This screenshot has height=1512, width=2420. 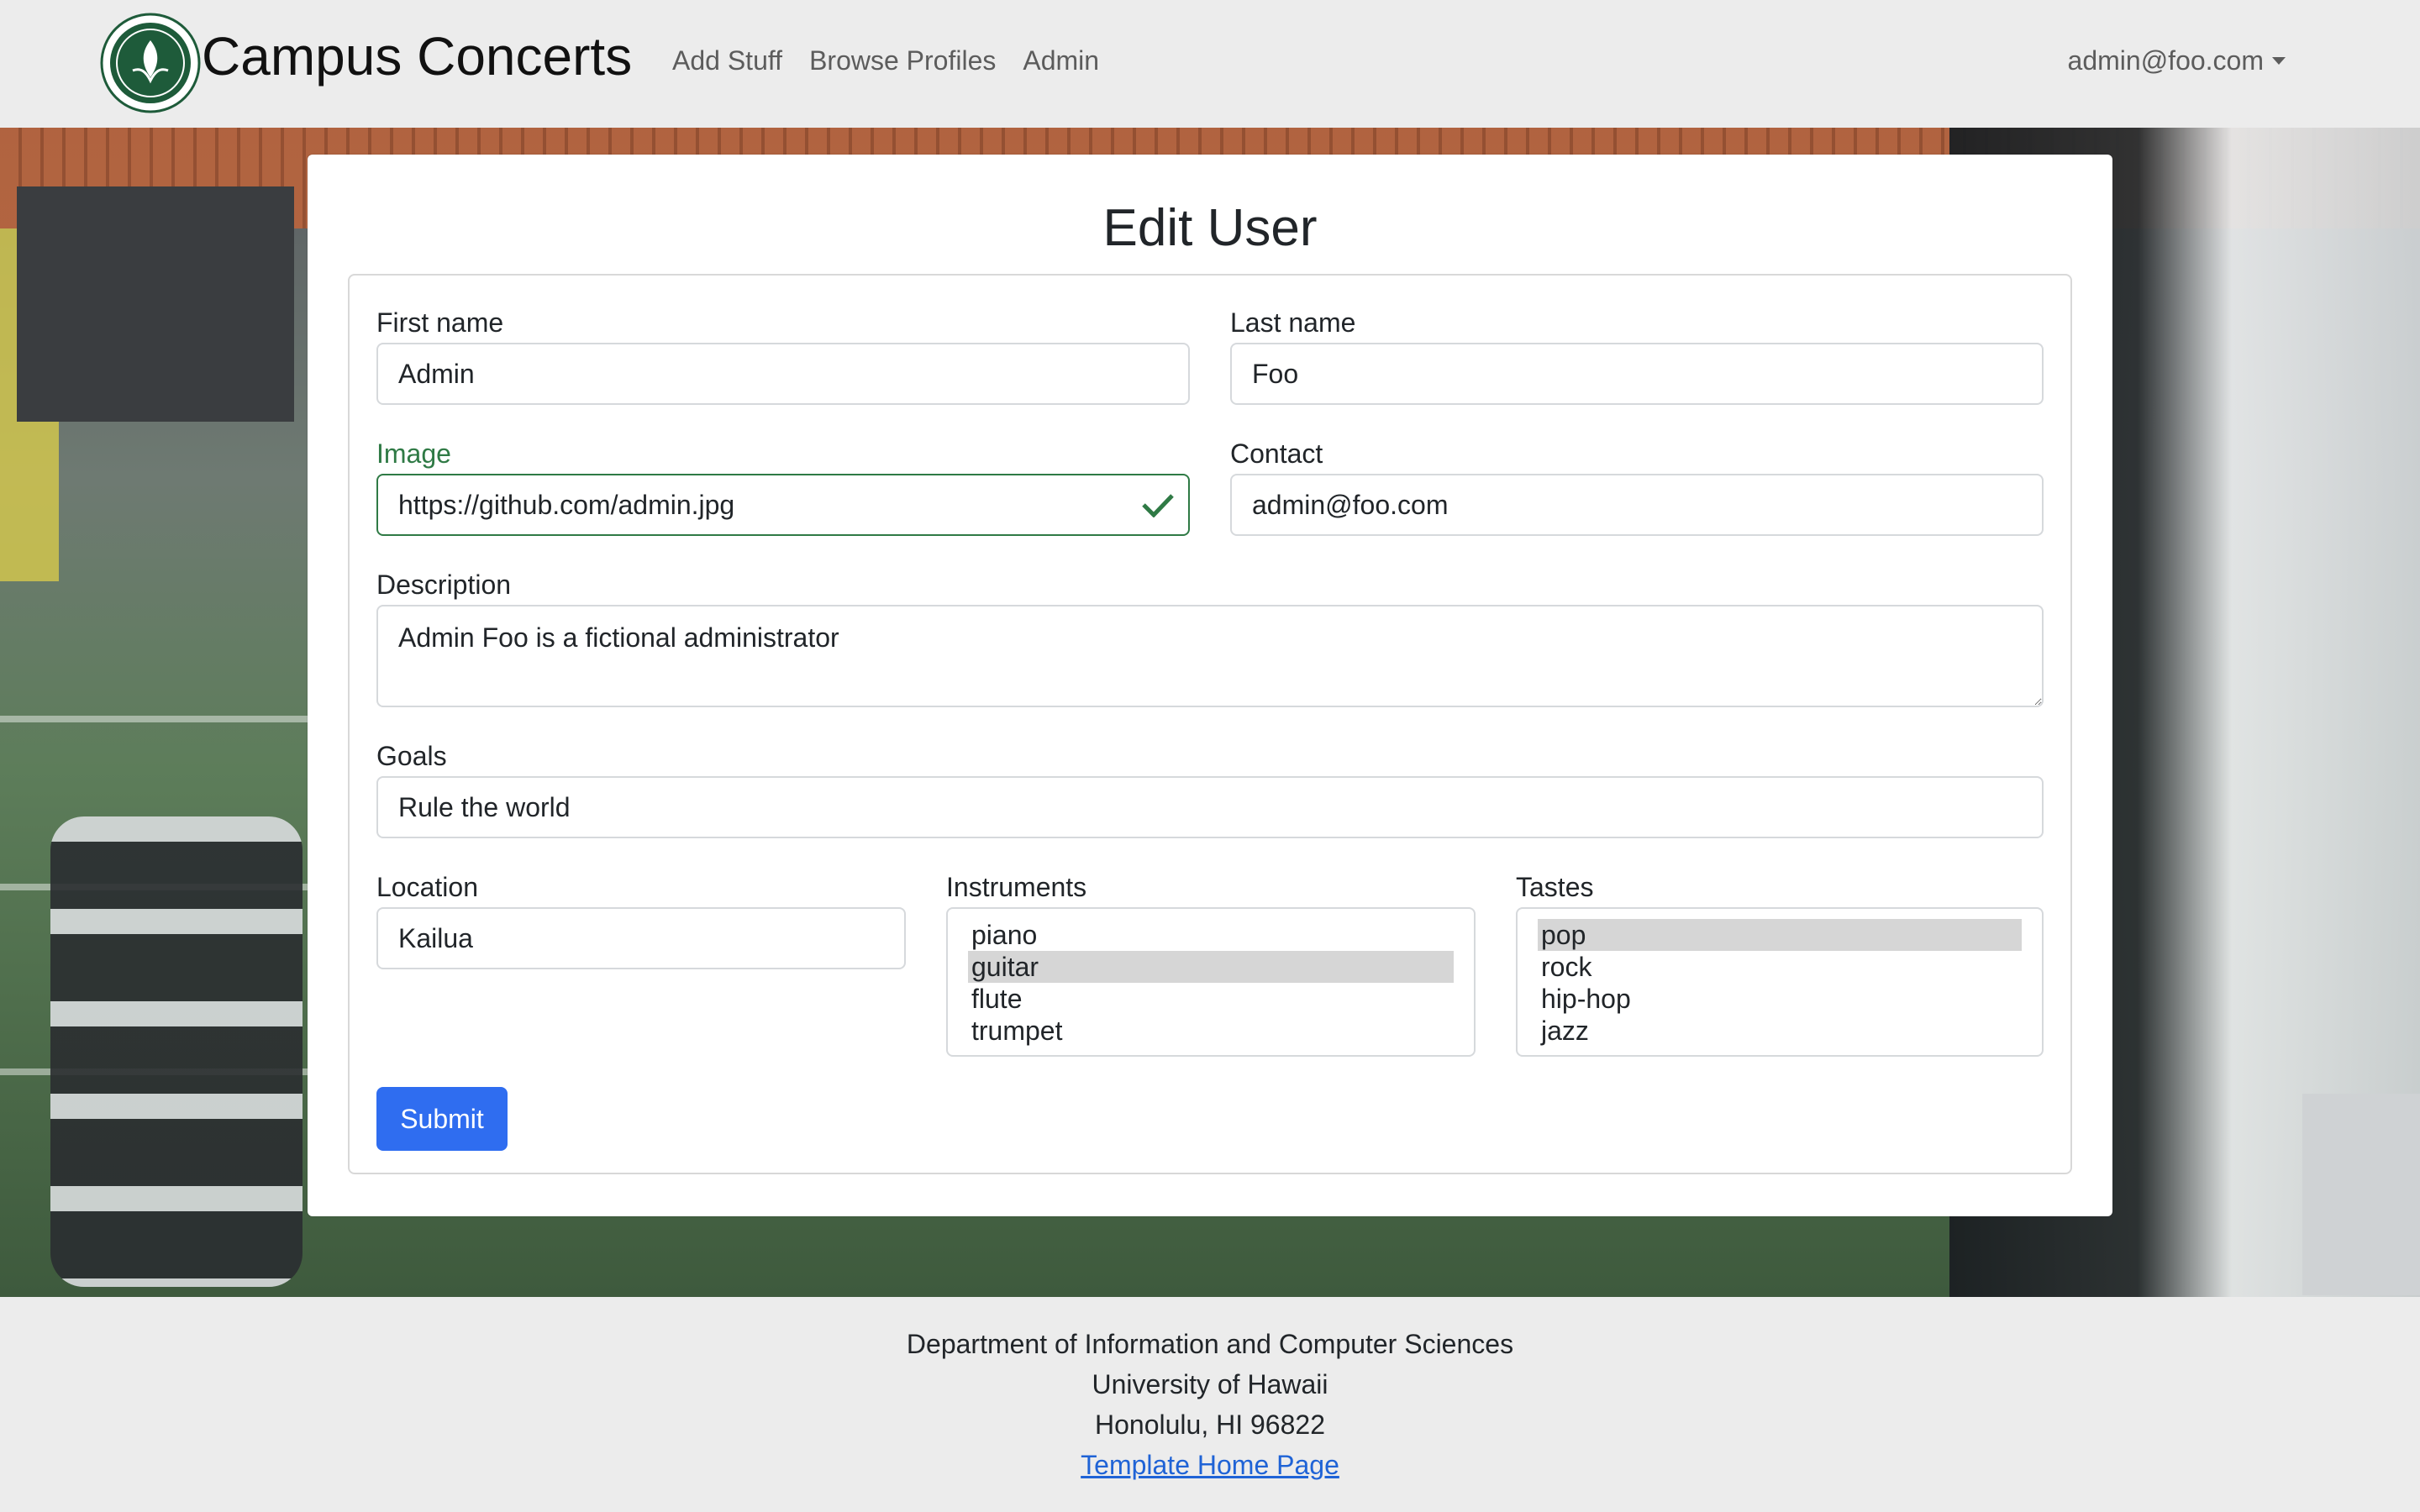 What do you see at coordinates (1780, 935) in the screenshot?
I see `taste-option-pop: pop` at bounding box center [1780, 935].